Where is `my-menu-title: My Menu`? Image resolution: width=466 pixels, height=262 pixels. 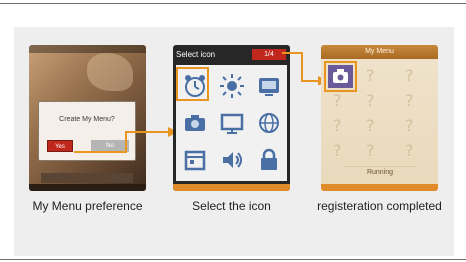 my-menu-title: My Menu is located at coordinates (379, 52).